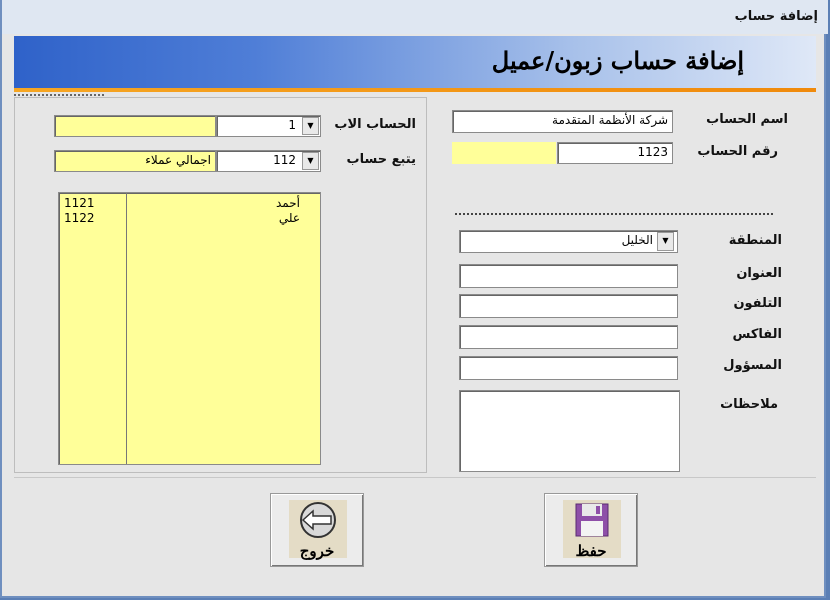 Image resolution: width=830 pixels, height=600 pixels. What do you see at coordinates (568, 306) in the screenshot?
I see `phone-field` at bounding box center [568, 306].